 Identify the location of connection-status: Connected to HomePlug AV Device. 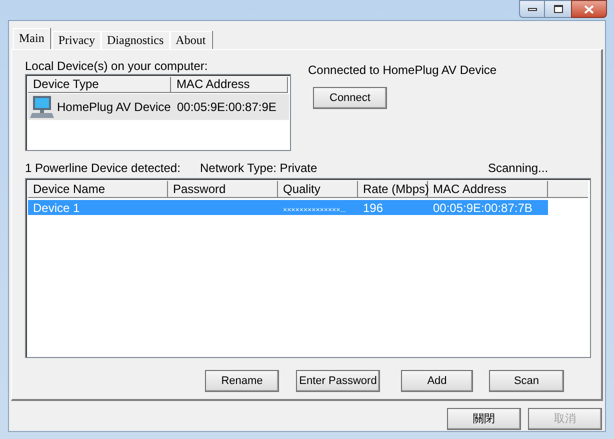
(402, 70).